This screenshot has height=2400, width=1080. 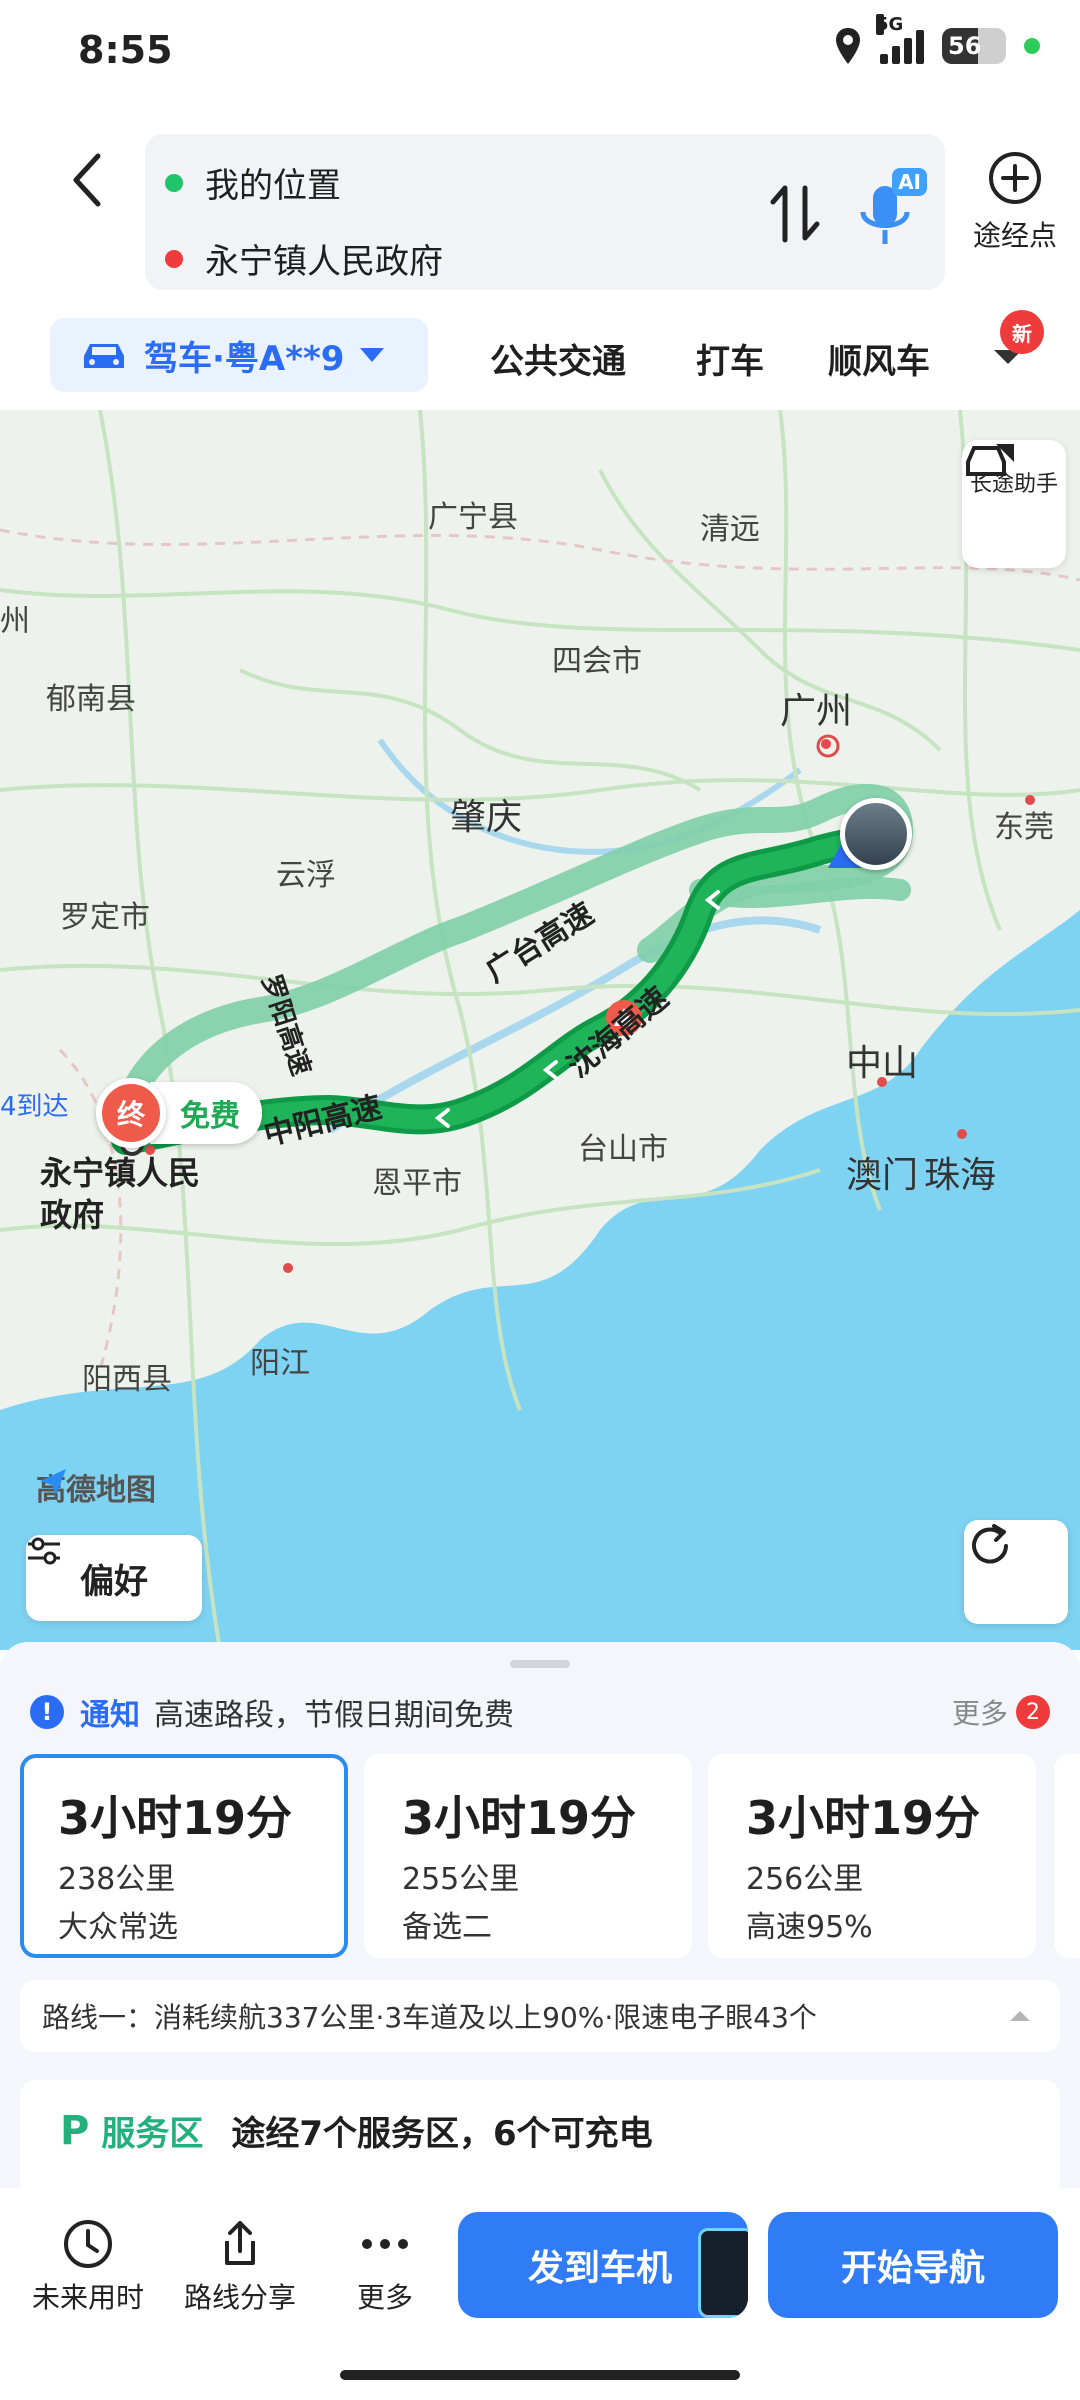 I want to click on amap-logo-icon, so click(x=53, y=1482).